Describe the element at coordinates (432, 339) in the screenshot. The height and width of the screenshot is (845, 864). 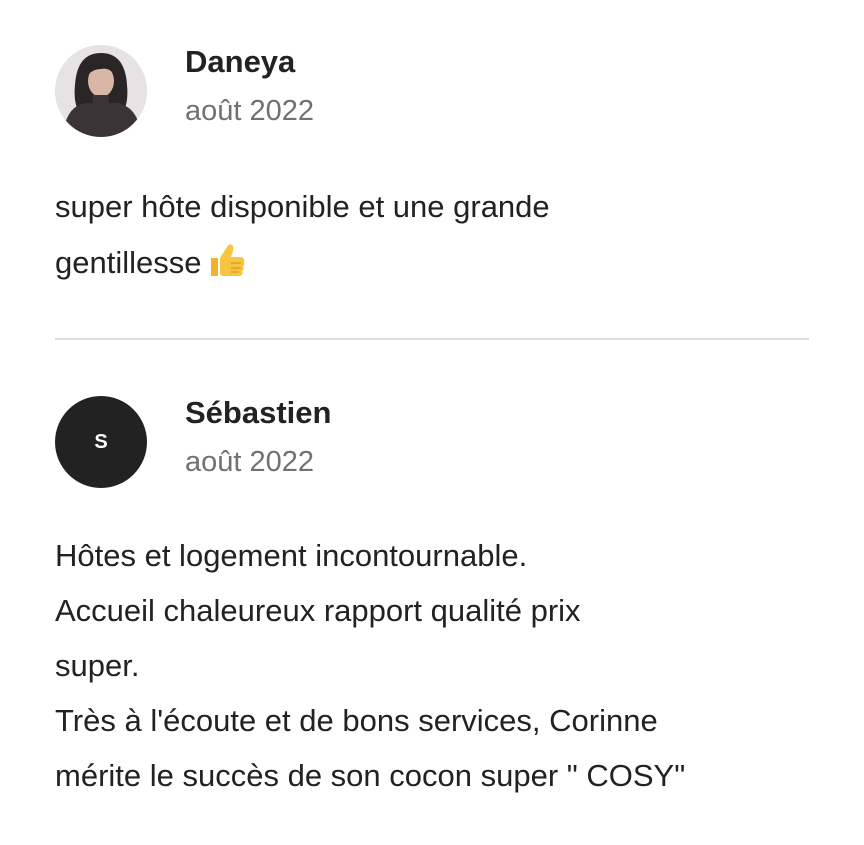
I see `review-divider` at that location.